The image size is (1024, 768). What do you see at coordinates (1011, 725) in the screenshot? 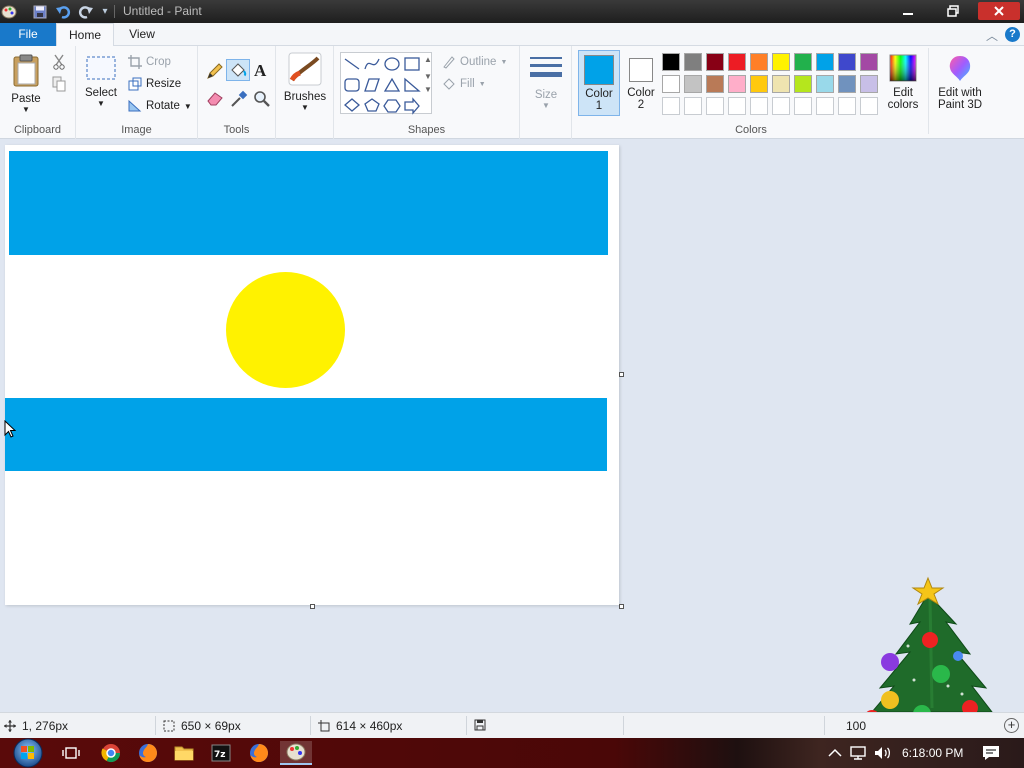
I see `zoom-in-icon: +` at bounding box center [1011, 725].